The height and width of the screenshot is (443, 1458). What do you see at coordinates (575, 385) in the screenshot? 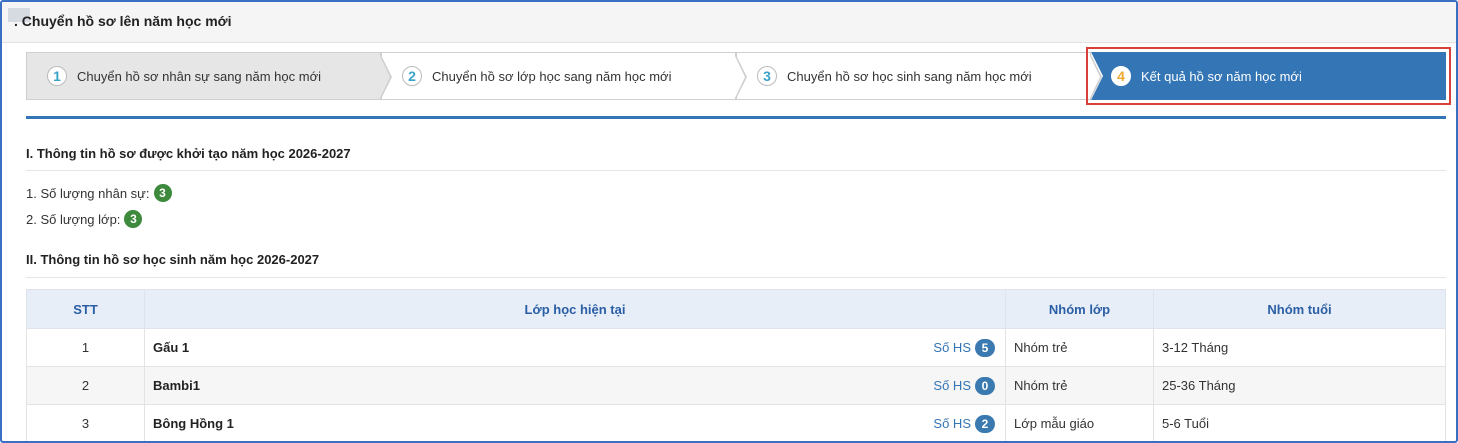
I see `cell-class: Bambi1 Số HS 0` at bounding box center [575, 385].